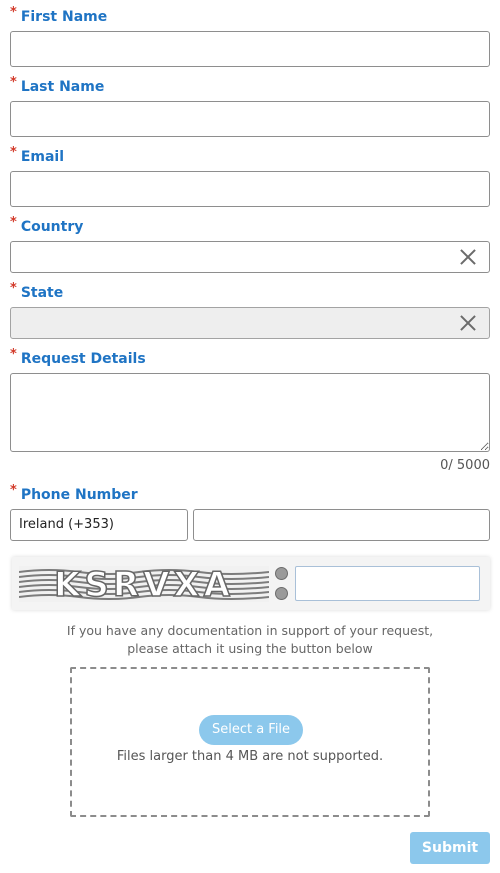 The image size is (500, 873). I want to click on refresh-icon, so click(281, 573).